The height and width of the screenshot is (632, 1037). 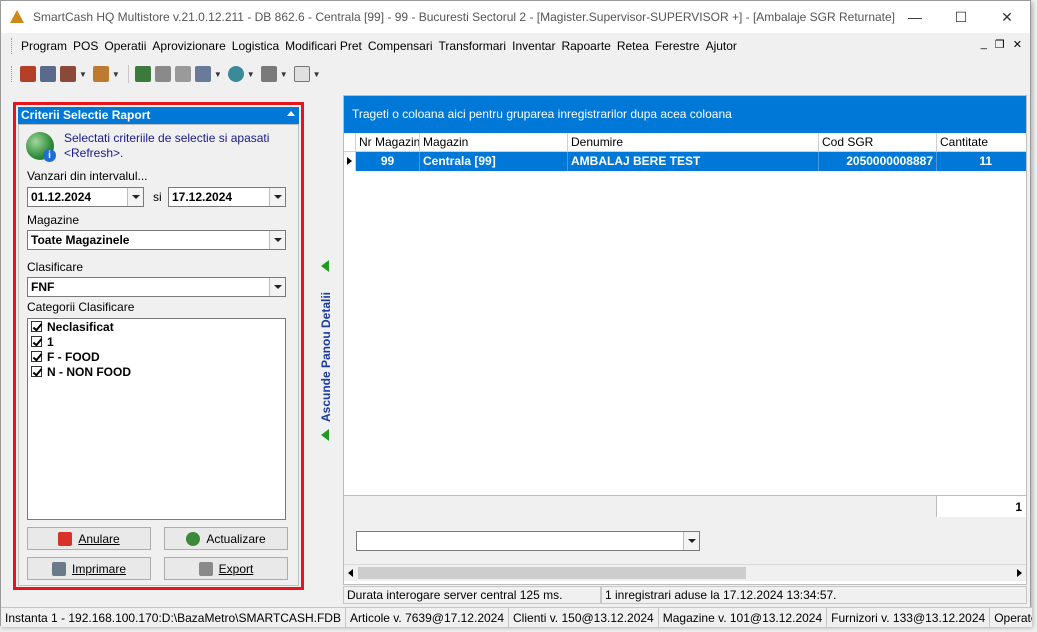 What do you see at coordinates (1007, 17) in the screenshot?
I see `close-button: ✕` at bounding box center [1007, 17].